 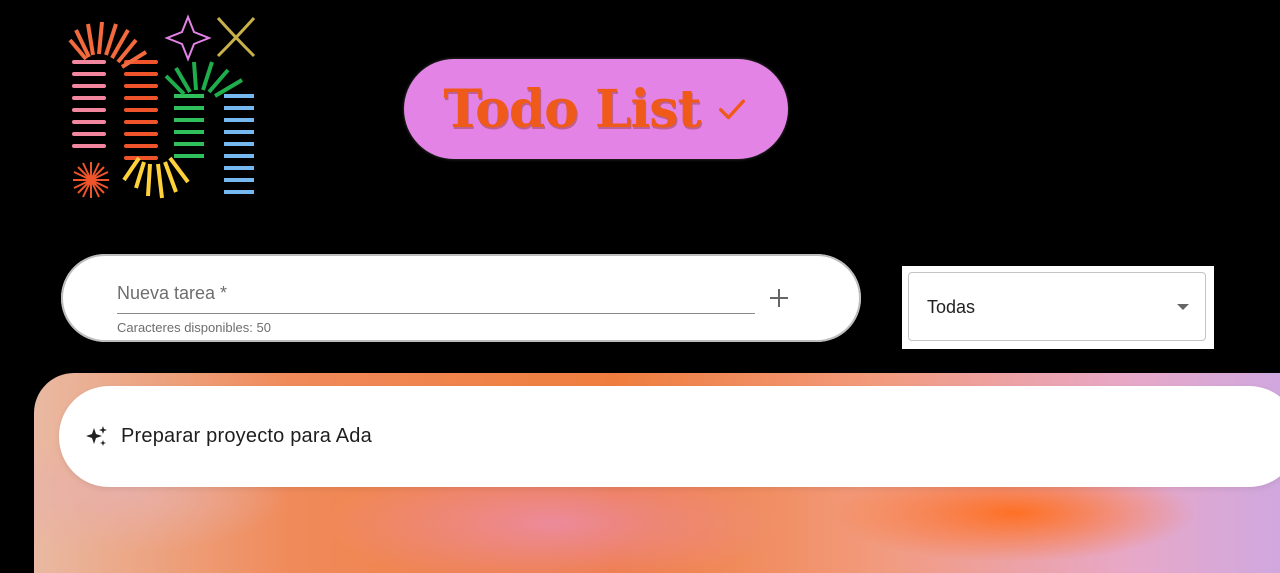 What do you see at coordinates (246, 436) in the screenshot?
I see `task-text: Preparar proyecto para Ada` at bounding box center [246, 436].